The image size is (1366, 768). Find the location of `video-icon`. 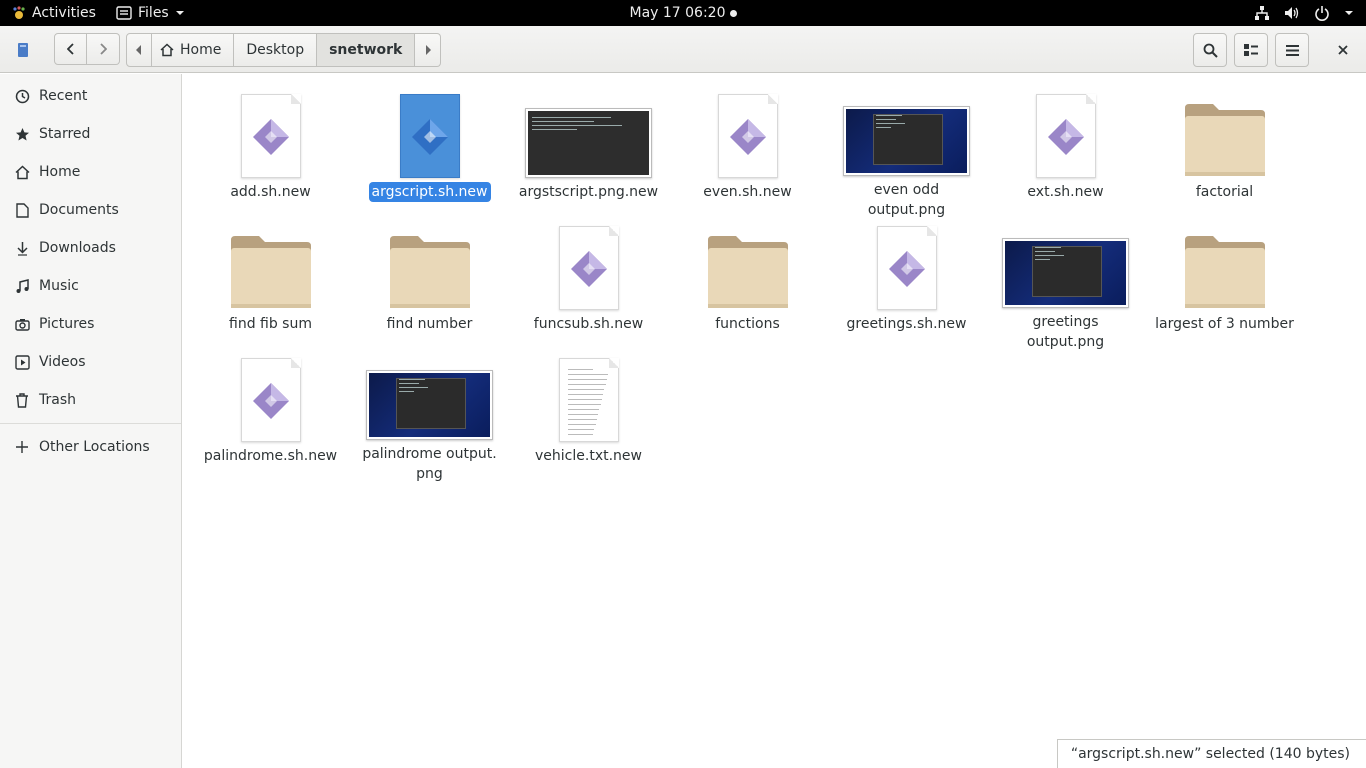

video-icon is located at coordinates (22, 362).